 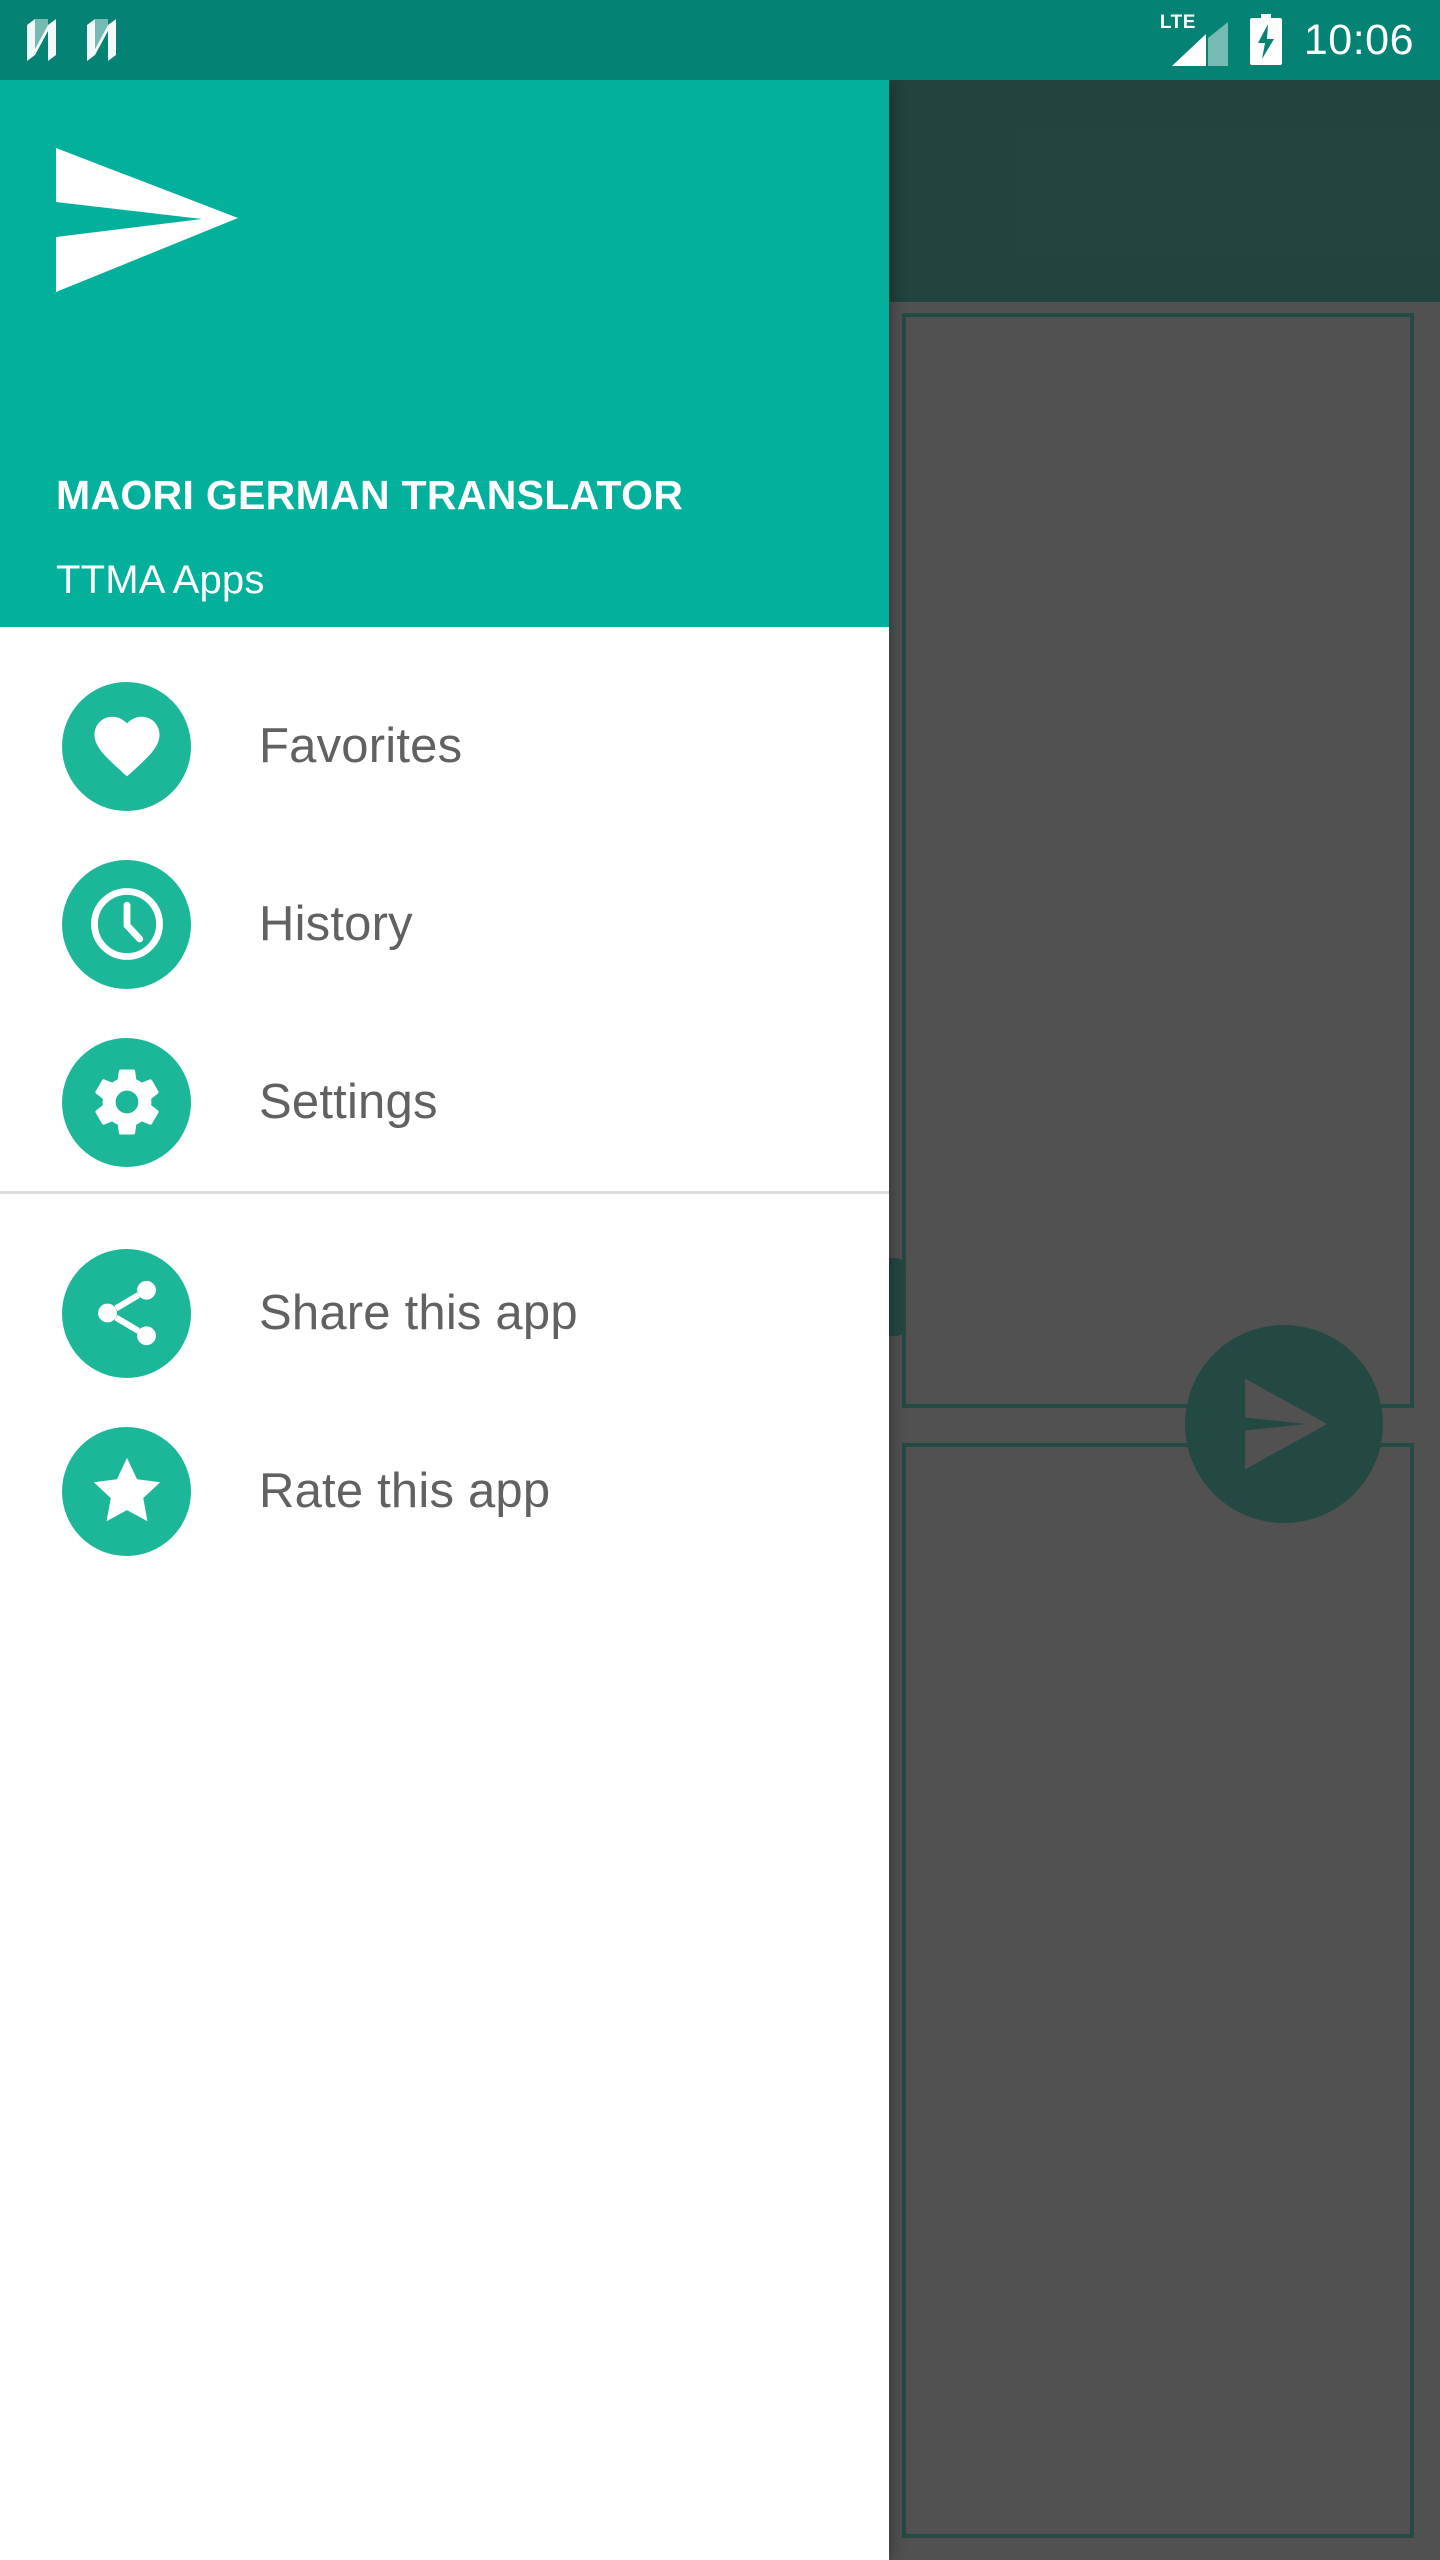 I want to click on share-icon, so click(x=126, y=1313).